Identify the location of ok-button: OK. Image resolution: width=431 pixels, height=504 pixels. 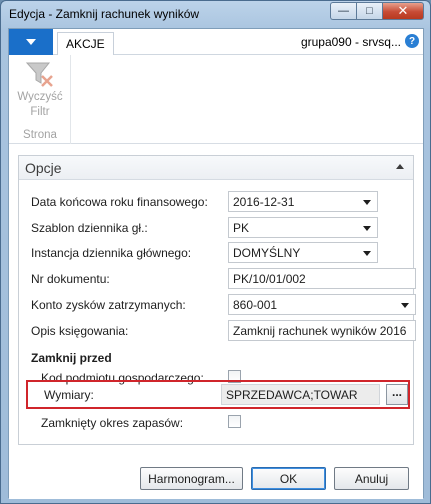
(288, 478).